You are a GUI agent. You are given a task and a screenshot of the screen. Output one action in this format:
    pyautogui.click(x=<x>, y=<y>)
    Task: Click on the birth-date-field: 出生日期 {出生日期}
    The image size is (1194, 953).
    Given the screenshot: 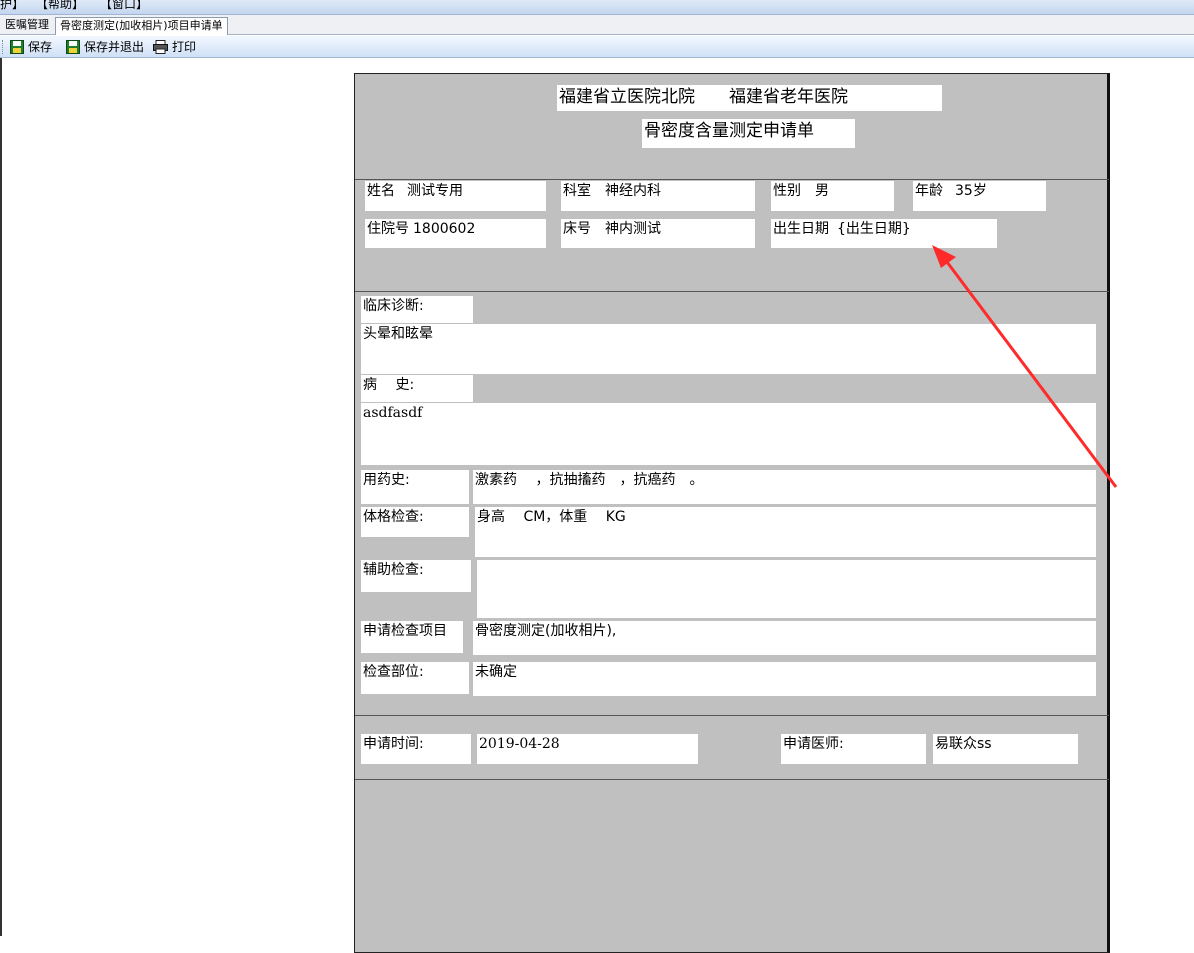 What is the action you would take?
    pyautogui.click(x=884, y=233)
    